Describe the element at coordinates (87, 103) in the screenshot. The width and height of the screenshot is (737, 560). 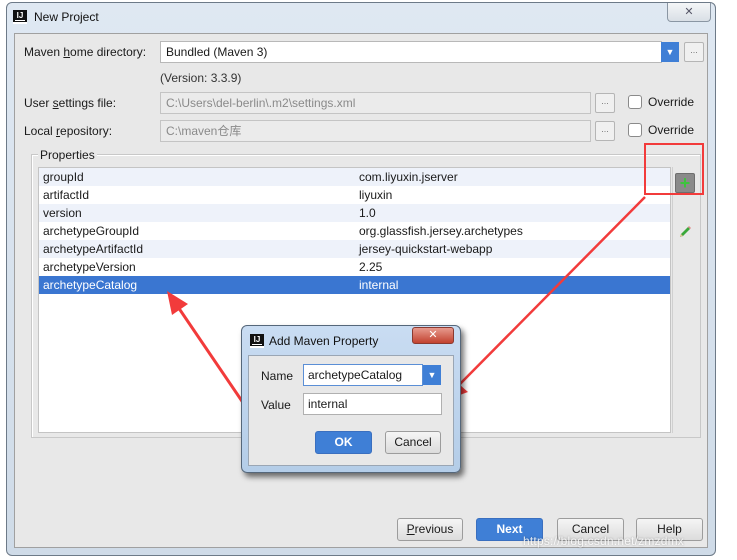
I see `label-text: ettings file:` at that location.